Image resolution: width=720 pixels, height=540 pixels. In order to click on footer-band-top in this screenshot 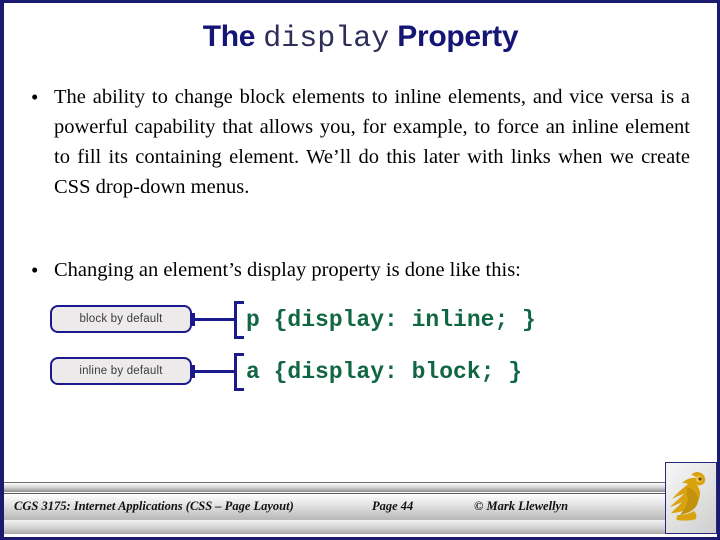, I will do `click(360, 487)`.